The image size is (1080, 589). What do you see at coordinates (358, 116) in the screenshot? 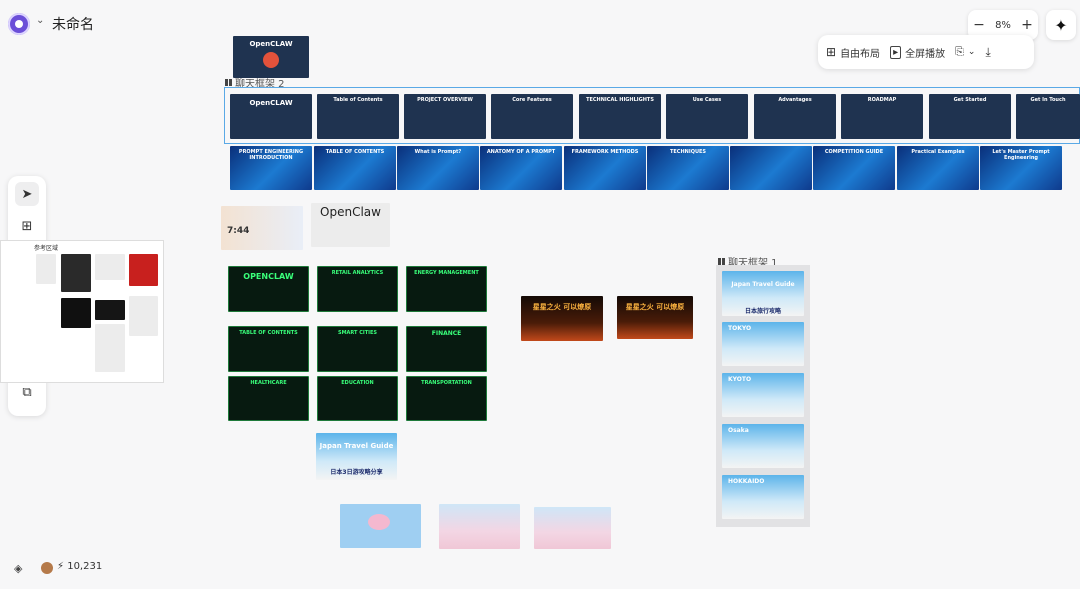
I see `slide-thumb: Table of Contents` at bounding box center [358, 116].